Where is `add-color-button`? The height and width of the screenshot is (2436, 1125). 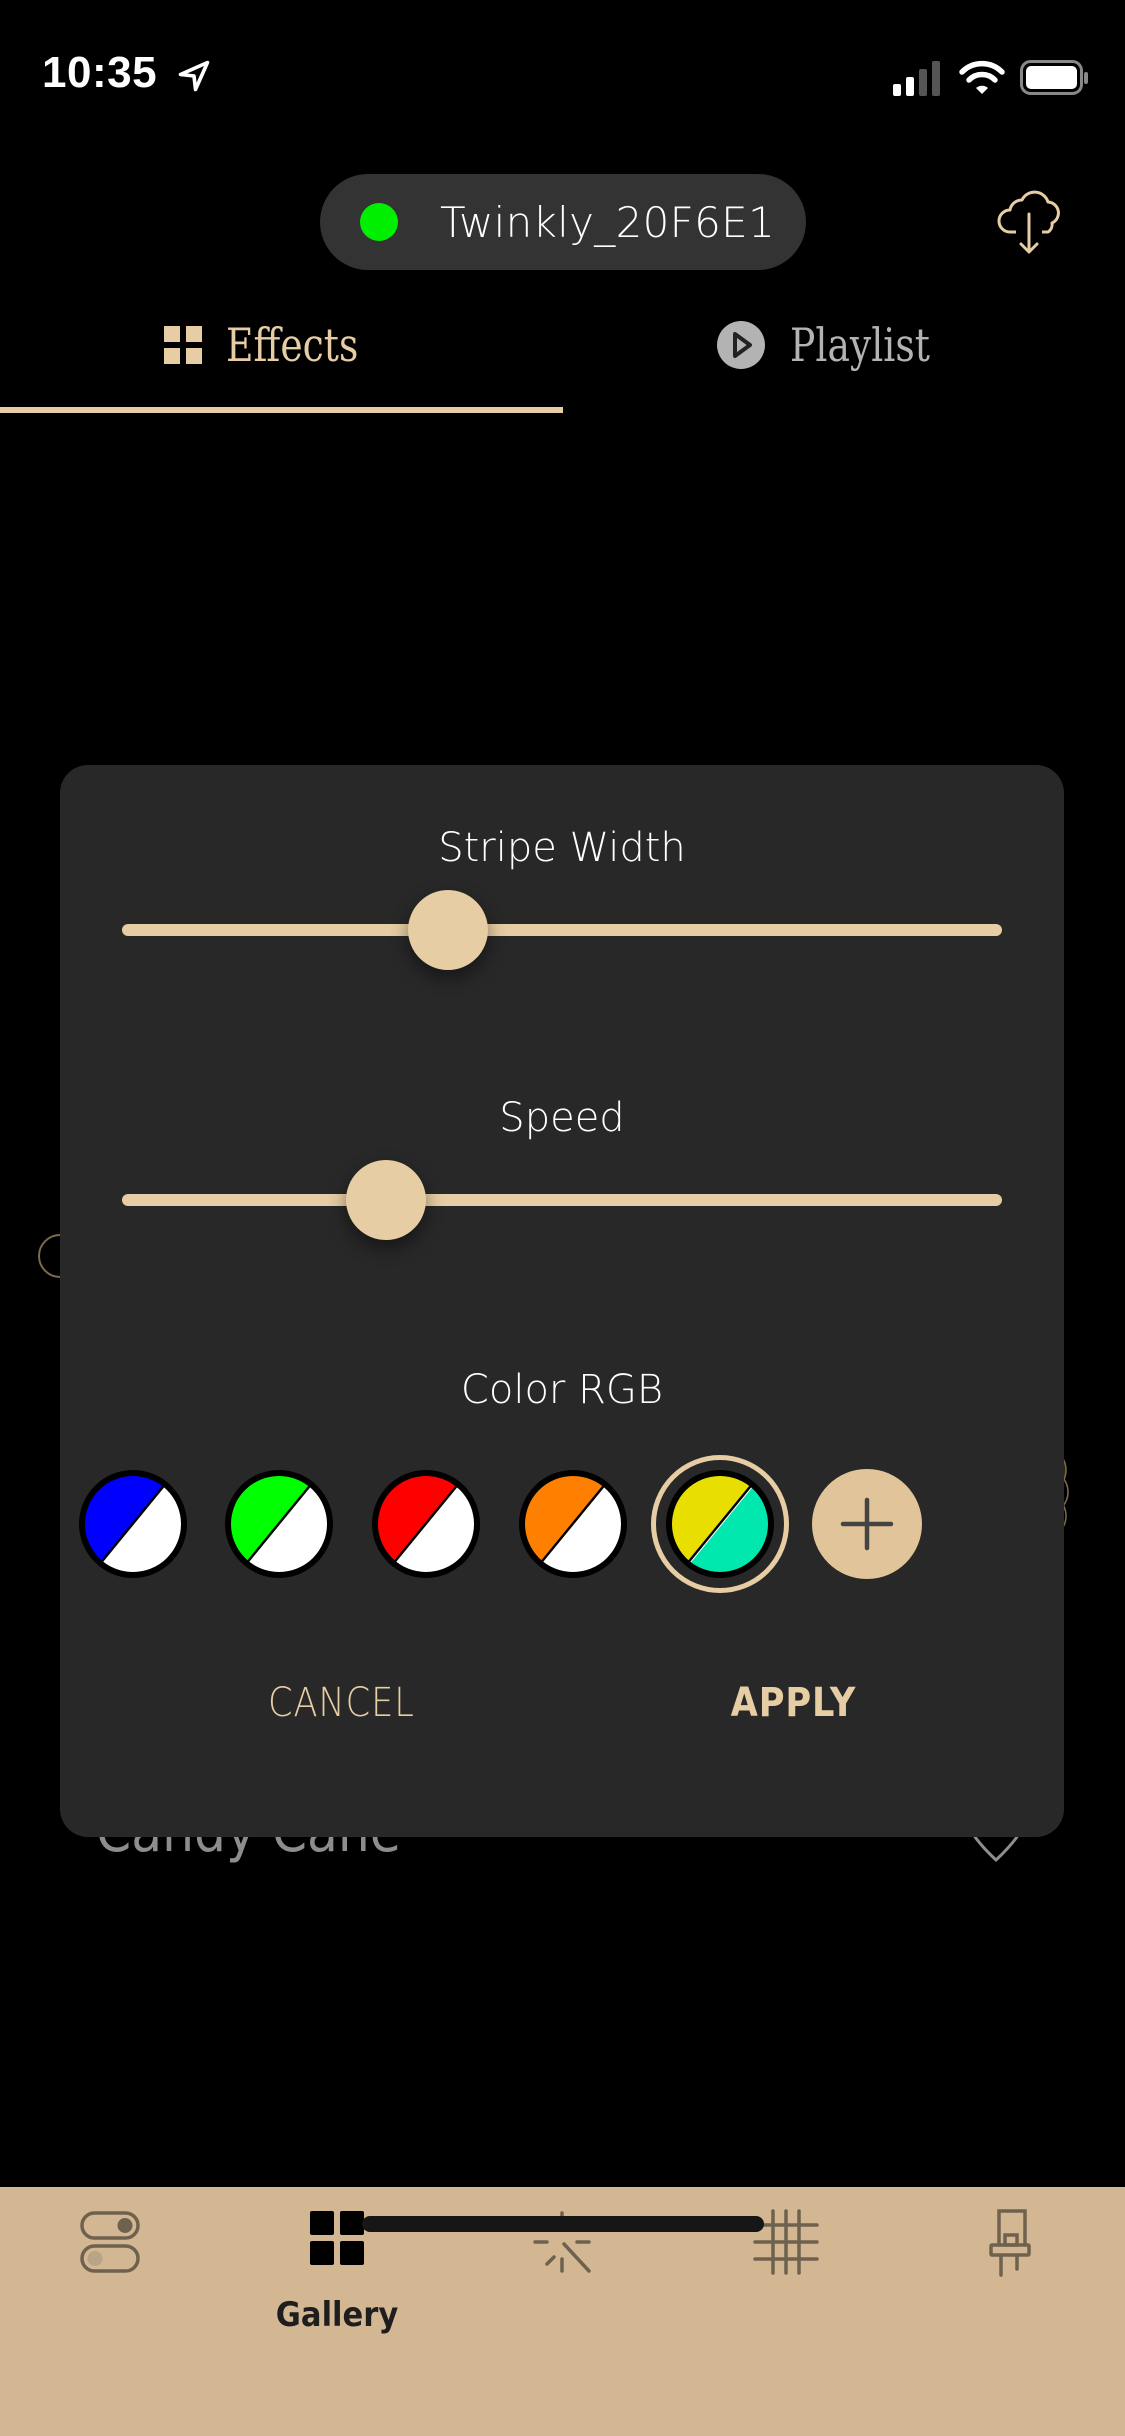 add-color-button is located at coordinates (867, 1524).